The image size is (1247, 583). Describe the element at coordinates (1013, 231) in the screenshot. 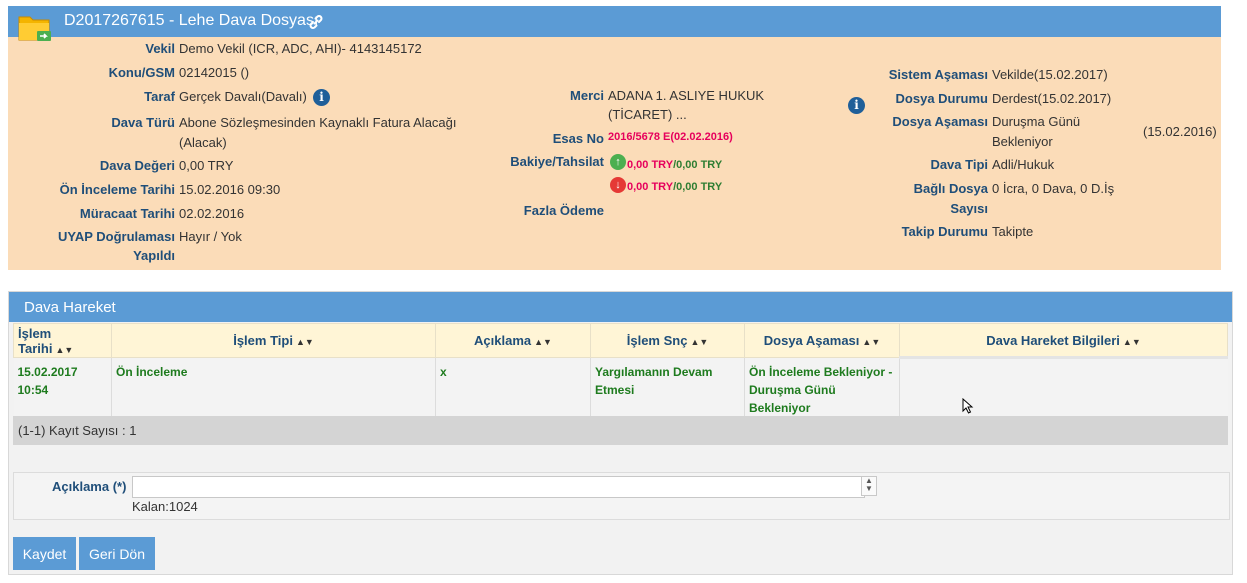

I see `takip-durumu-value: Takipte` at that location.